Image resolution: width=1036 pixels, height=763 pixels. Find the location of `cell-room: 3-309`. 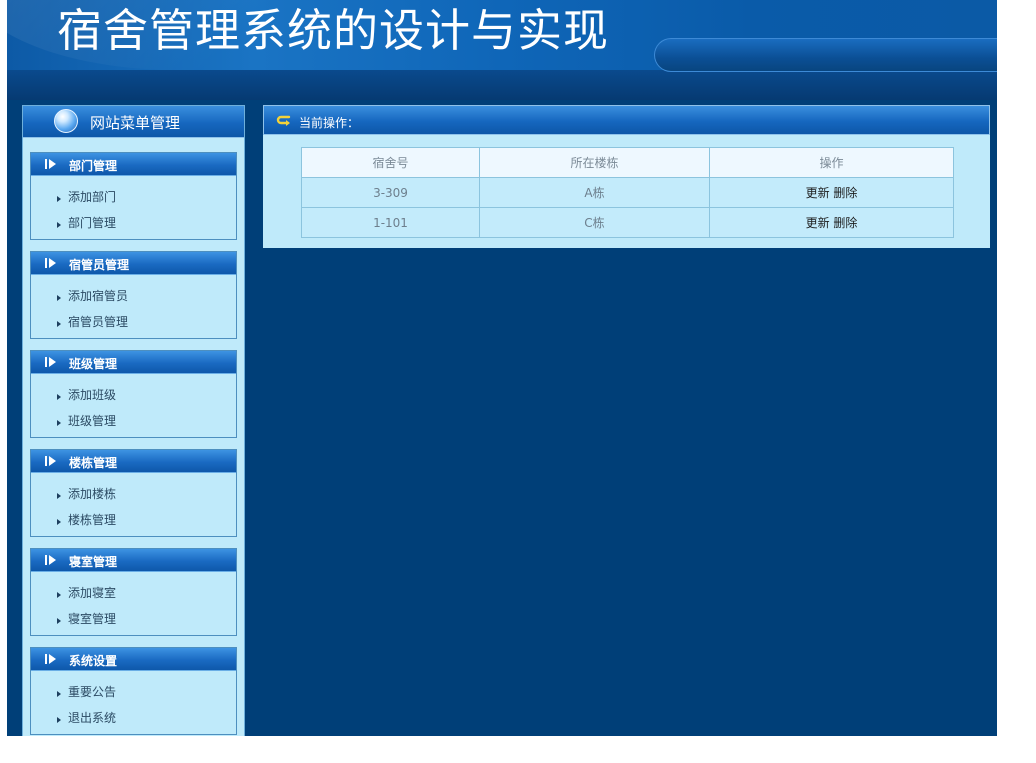

cell-room: 3-309 is located at coordinates (390, 192).